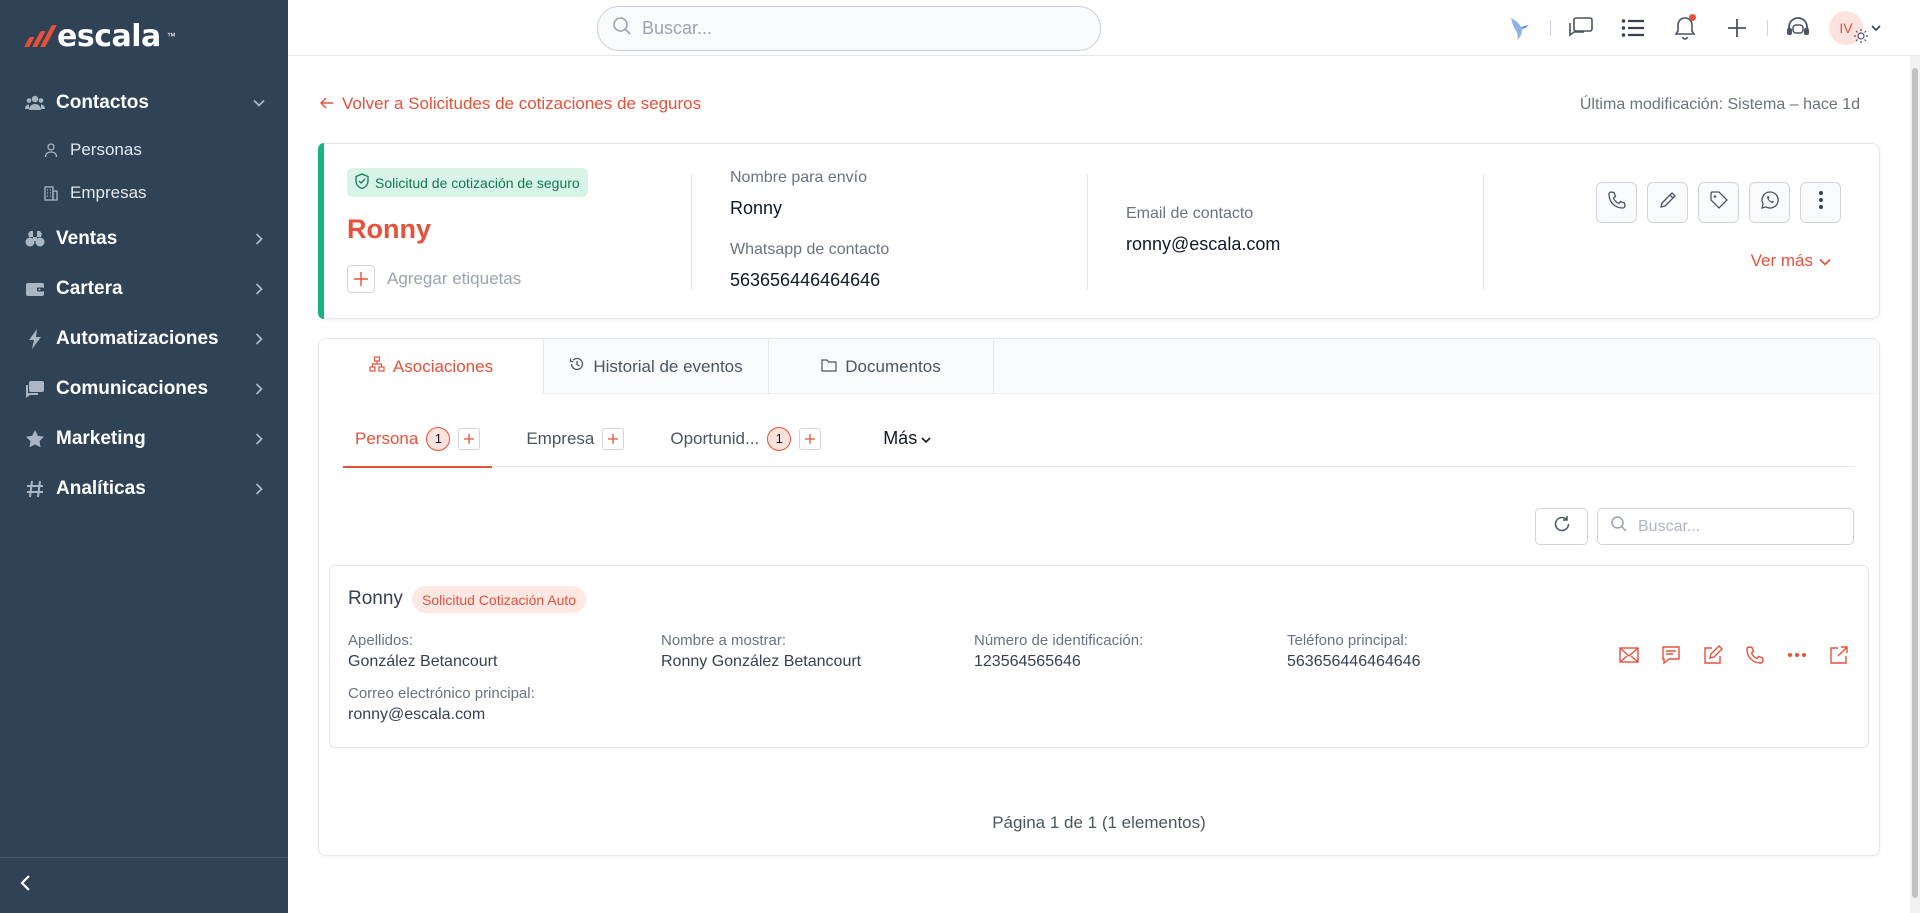 This screenshot has height=913, width=1920. I want to click on topbar: IV, so click(1104, 28).